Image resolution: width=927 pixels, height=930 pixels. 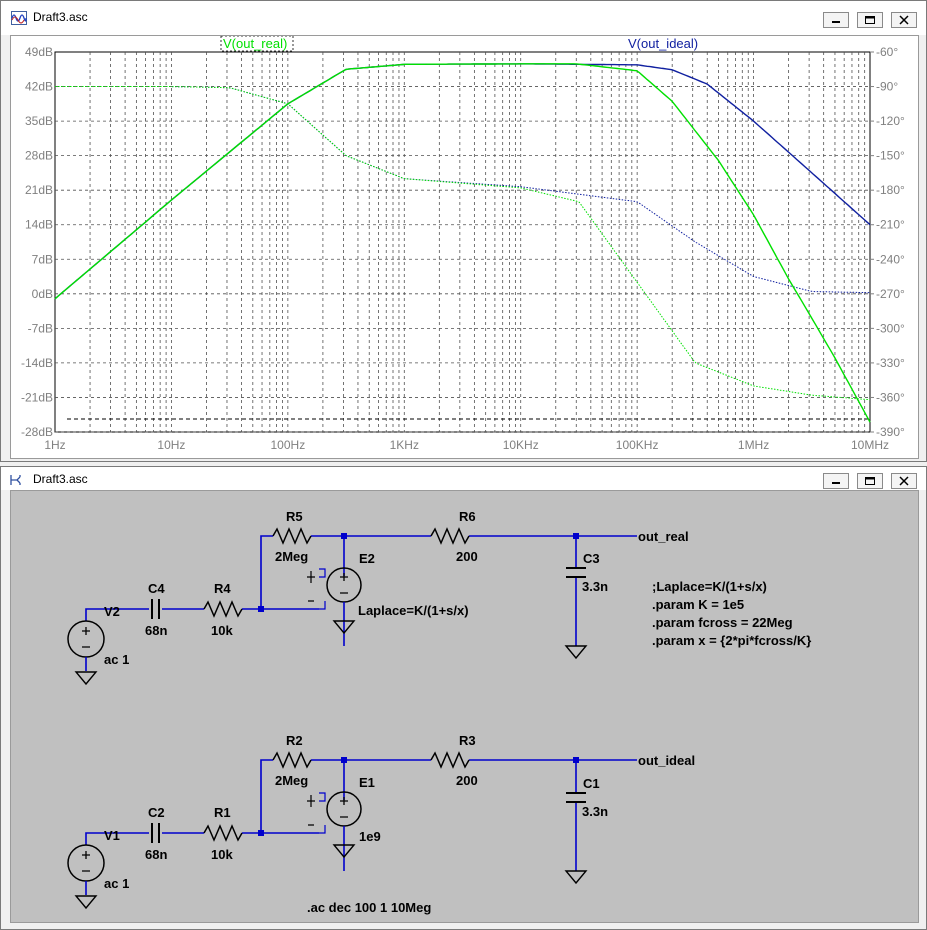 I want to click on schematic-minimize-button, so click(x=836, y=481).